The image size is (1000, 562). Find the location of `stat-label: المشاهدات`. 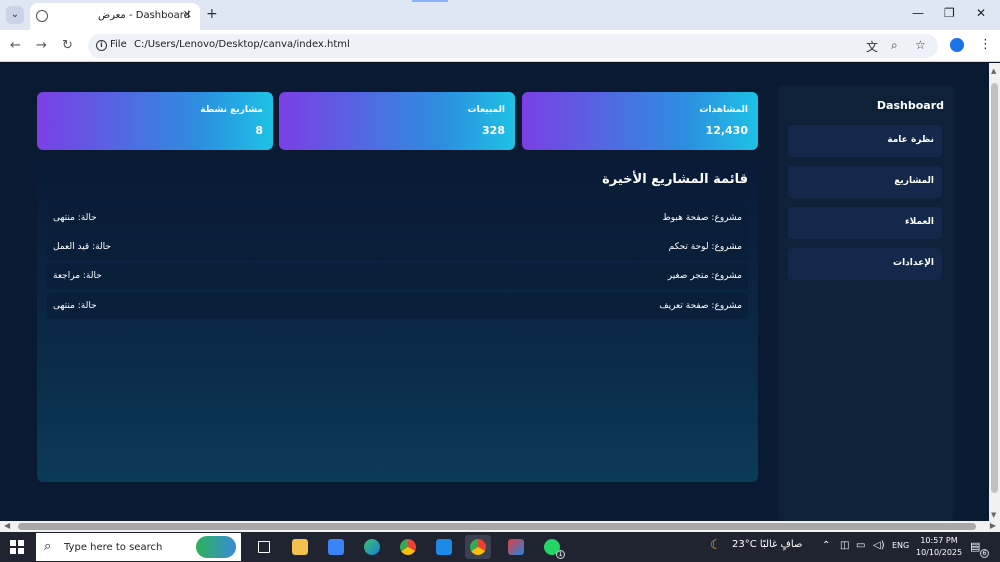

stat-label: المشاهدات is located at coordinates (723, 110).